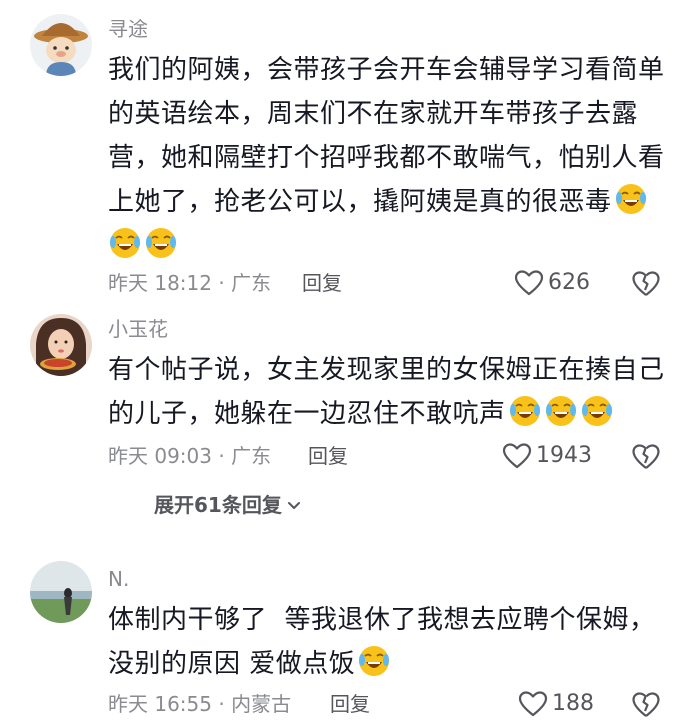 This screenshot has width=690, height=726. I want to click on comment-time-location: 昨天 16:55 · 内蒙古, so click(200, 704).